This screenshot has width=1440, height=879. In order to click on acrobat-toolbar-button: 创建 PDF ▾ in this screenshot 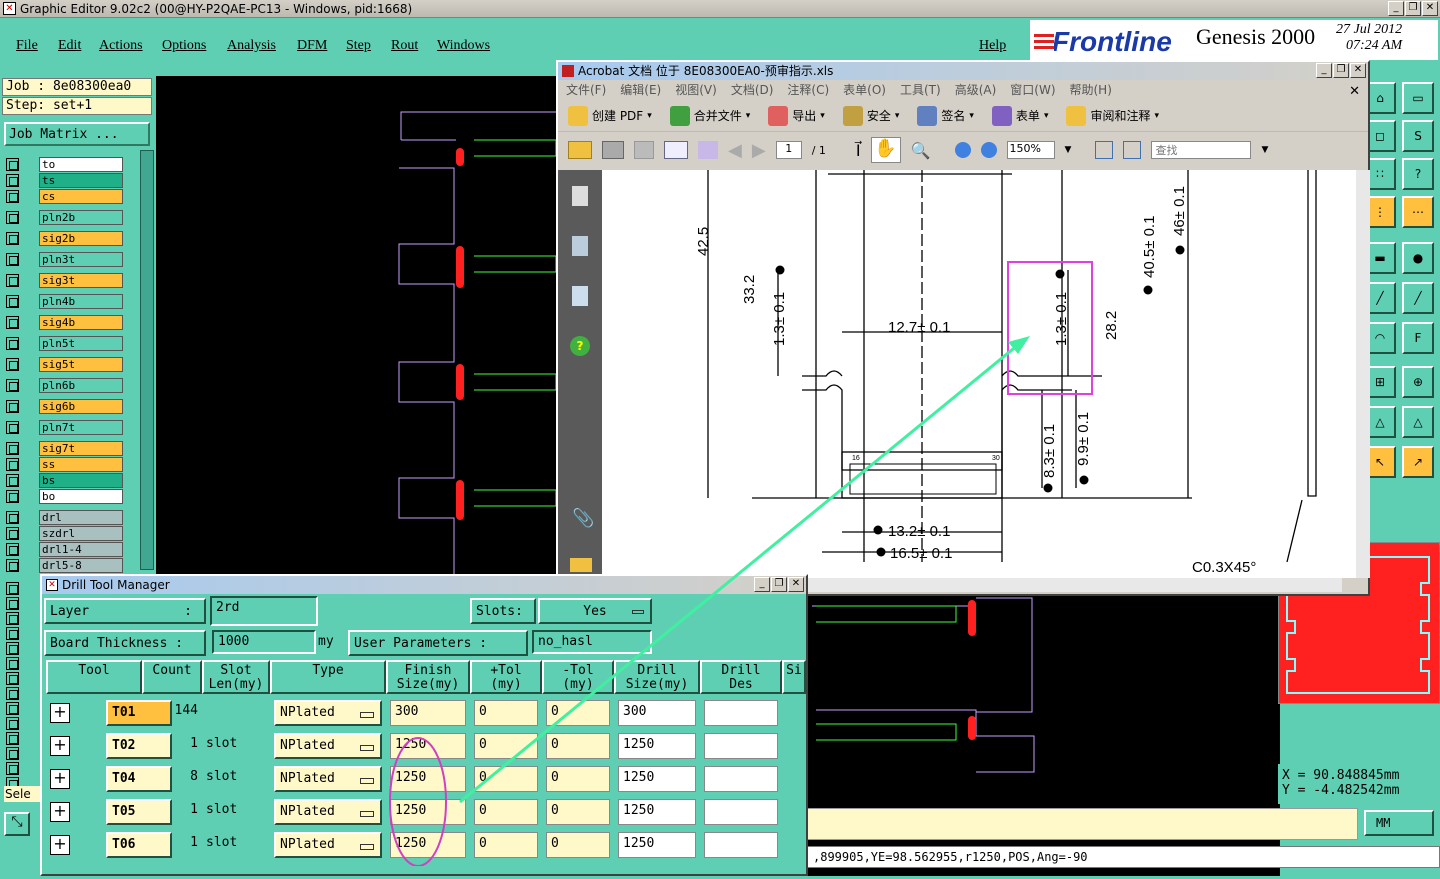, I will do `click(610, 115)`.